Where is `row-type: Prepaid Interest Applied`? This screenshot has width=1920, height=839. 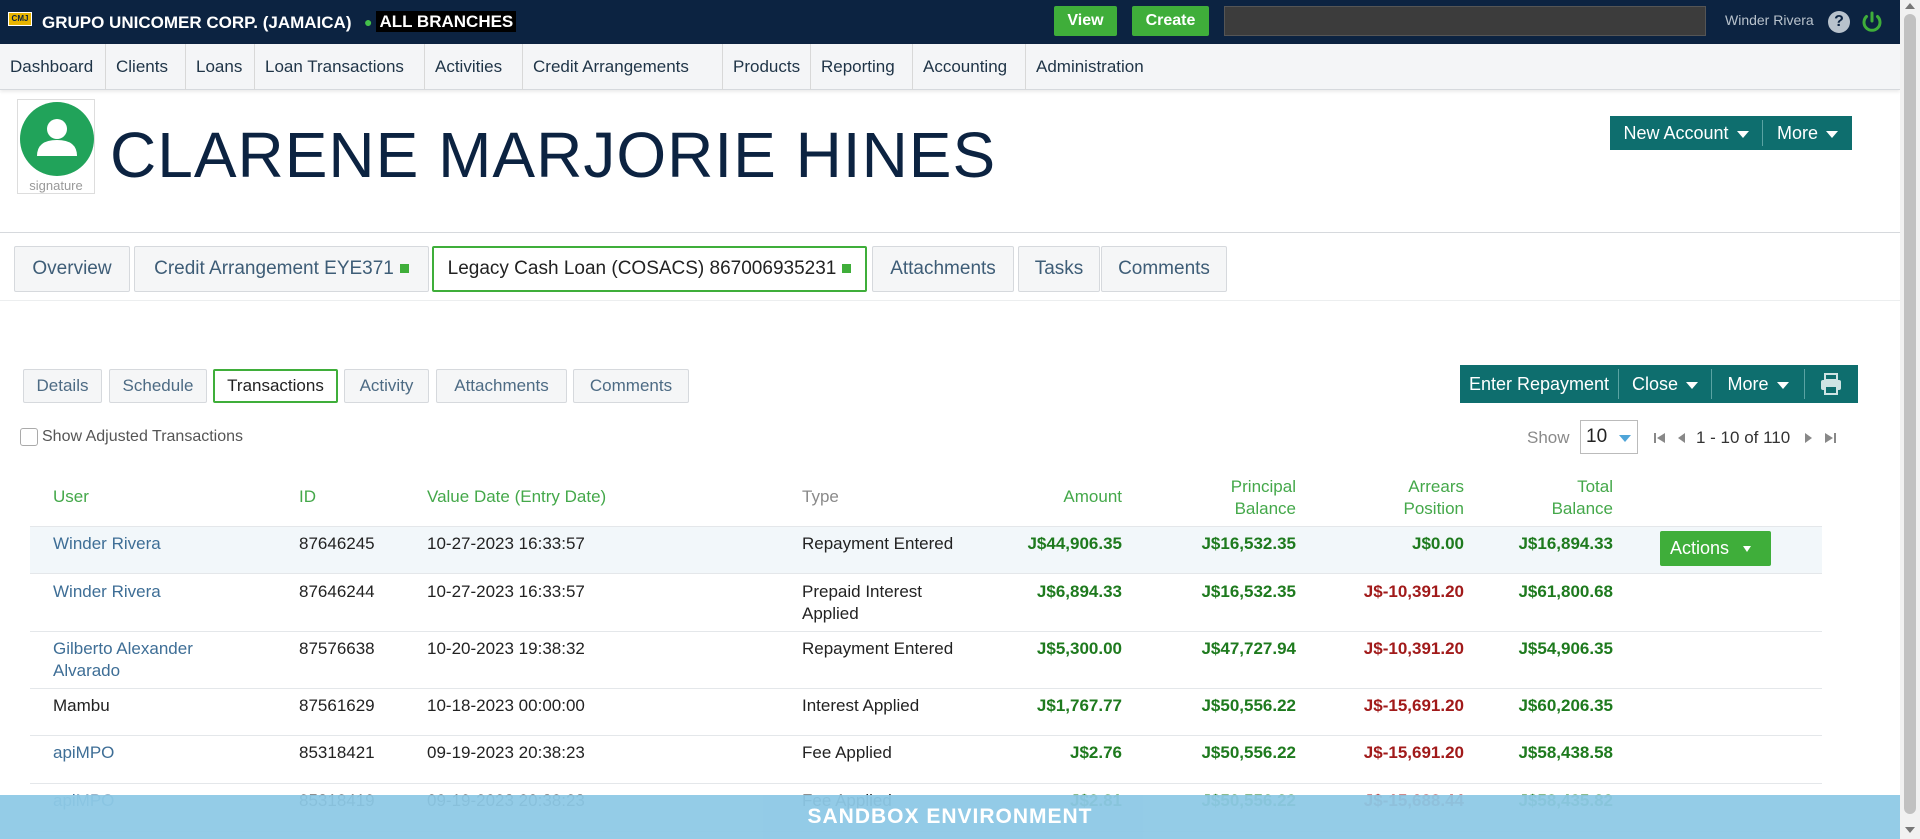
row-type: Prepaid Interest Applied is located at coordinates (862, 602).